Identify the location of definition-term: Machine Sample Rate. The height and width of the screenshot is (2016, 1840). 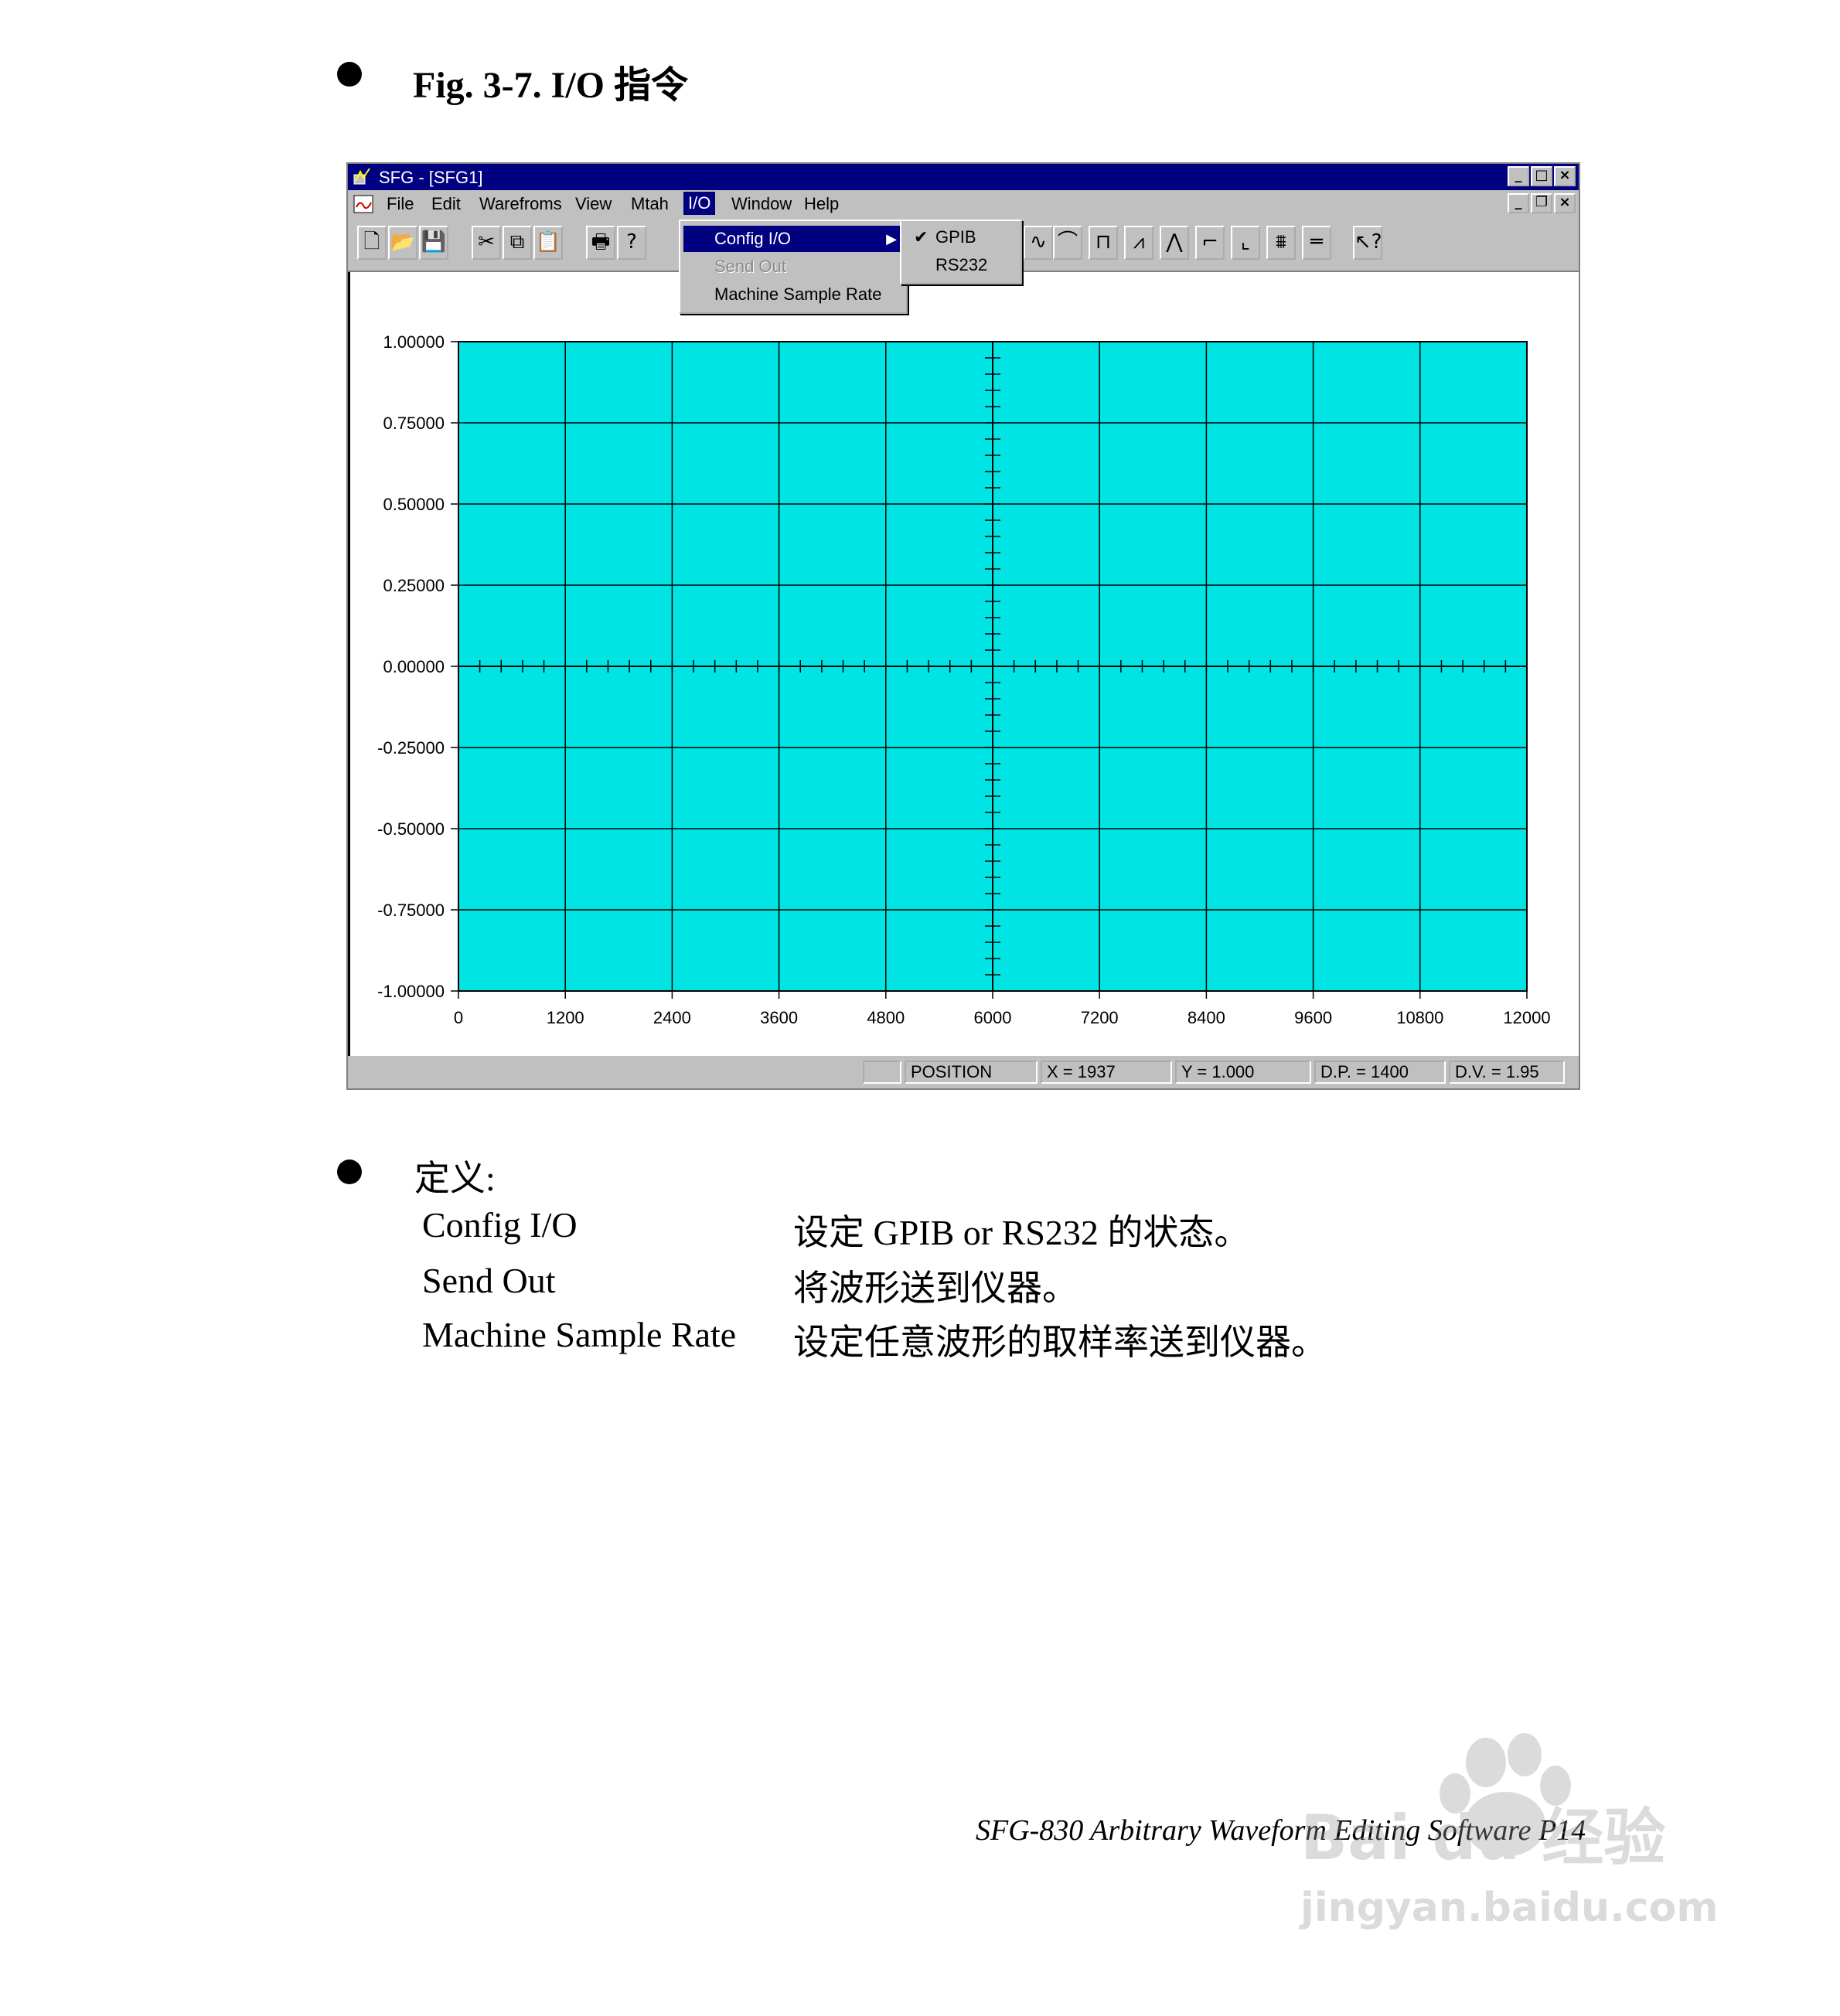
(579, 1335).